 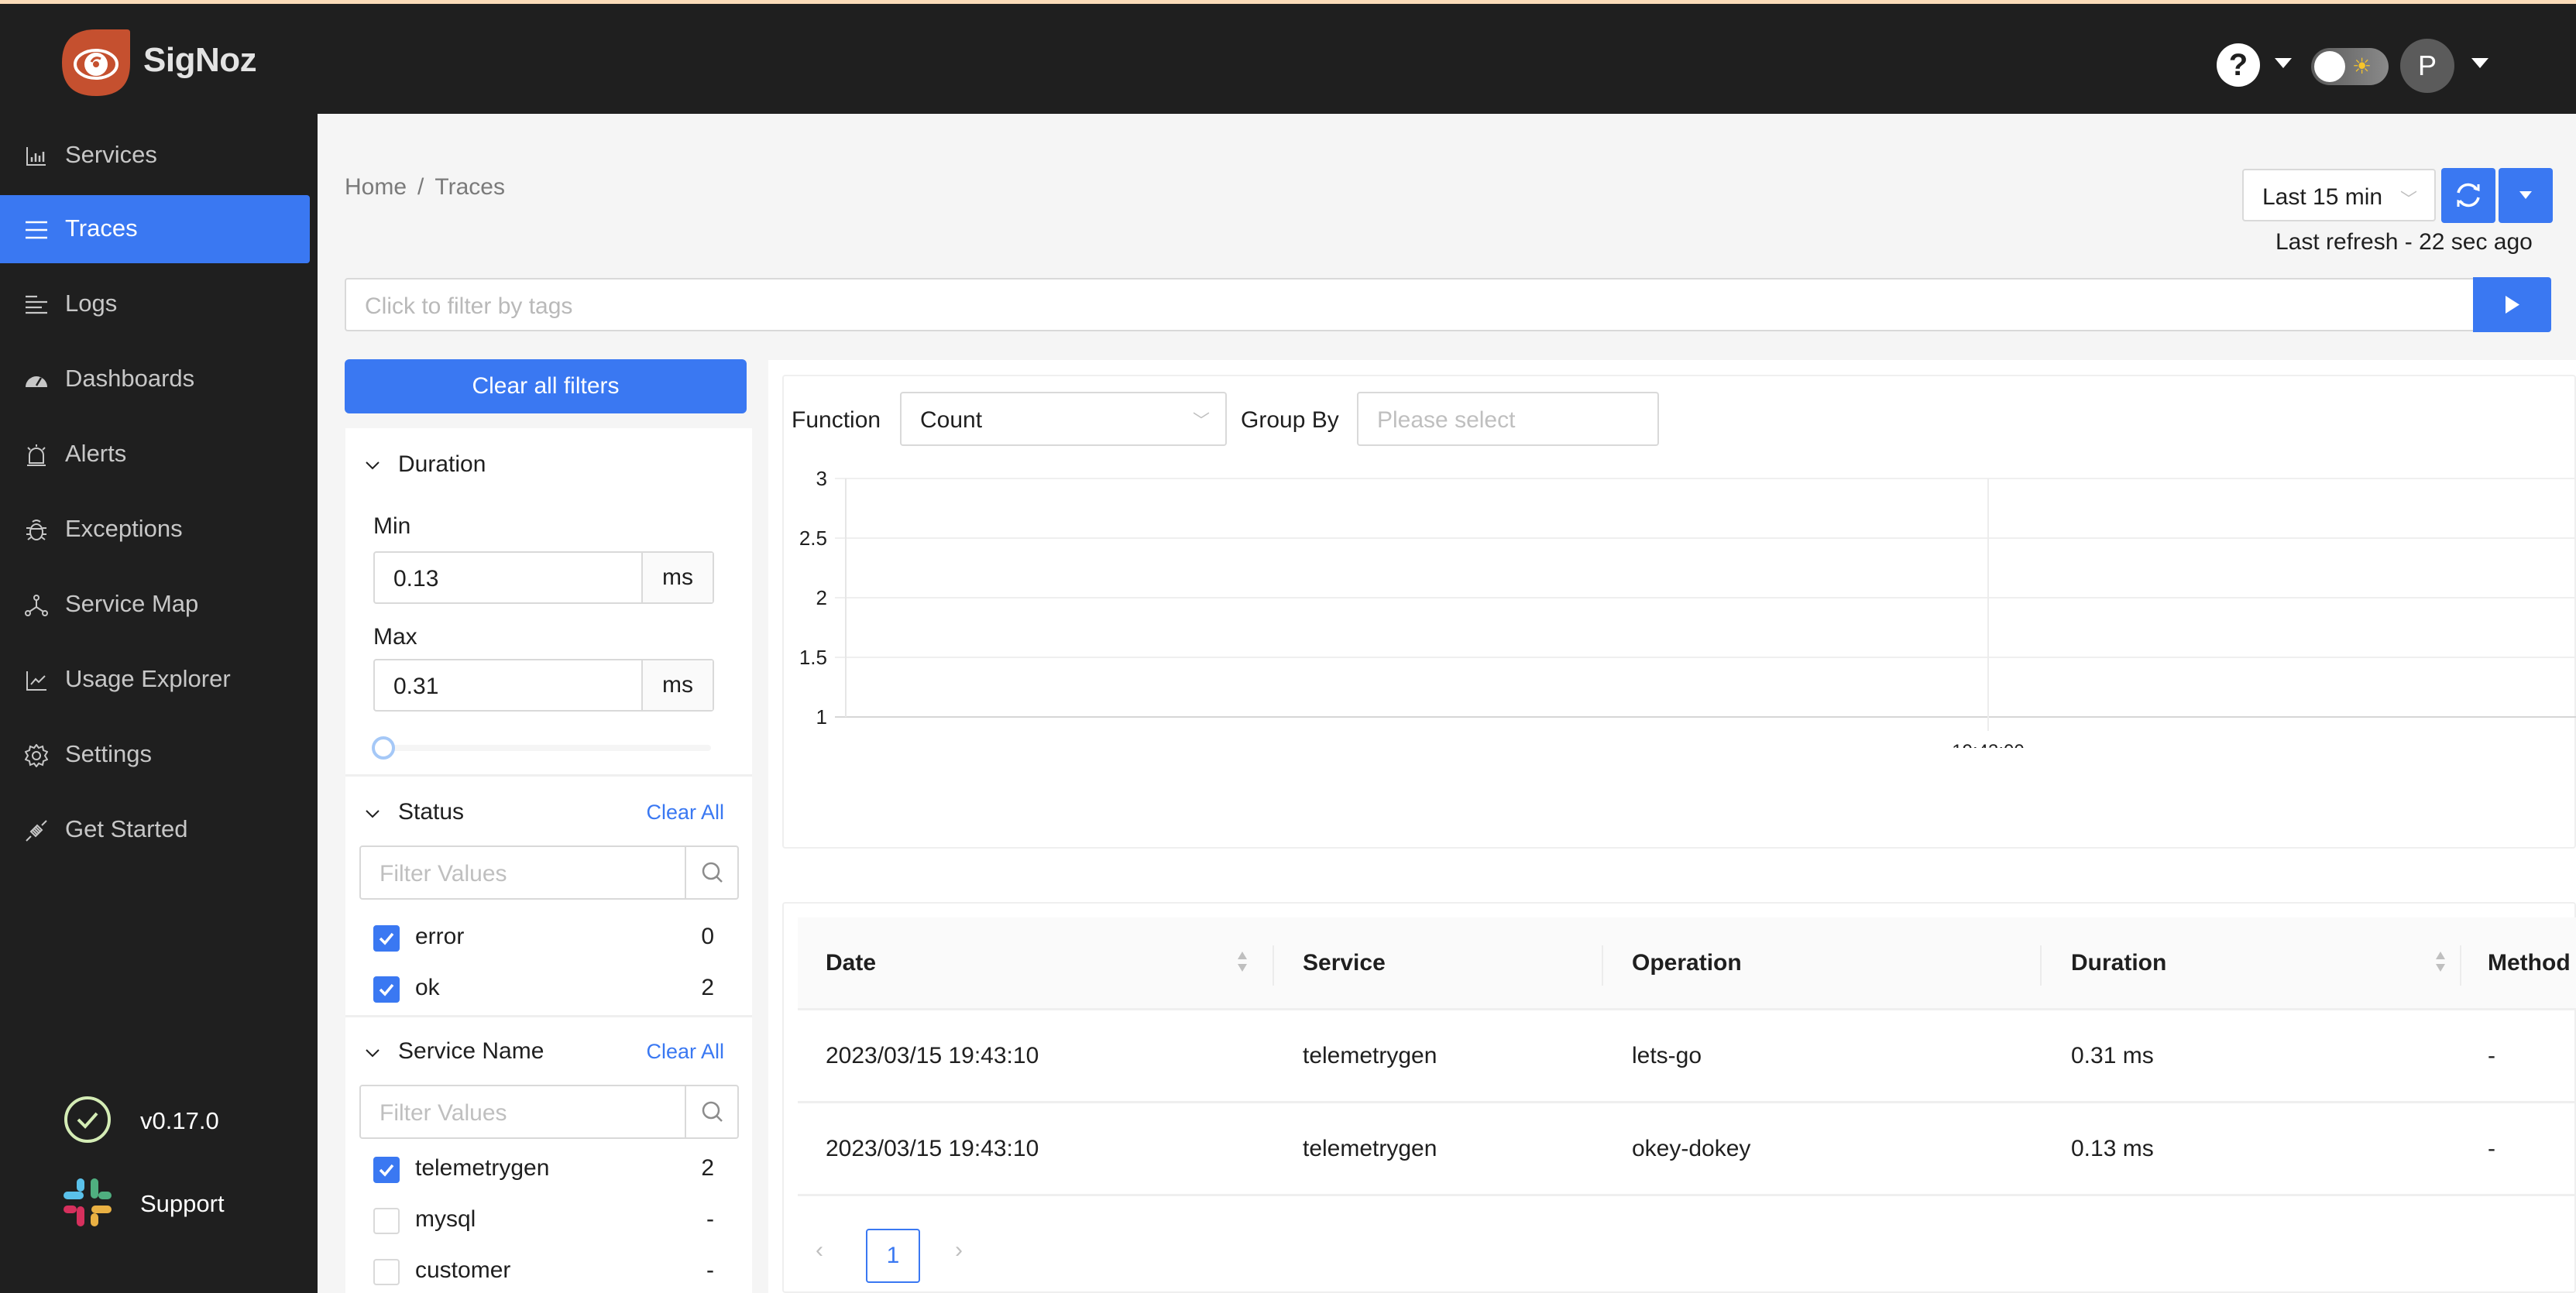 I want to click on divider, so click(x=548, y=1016).